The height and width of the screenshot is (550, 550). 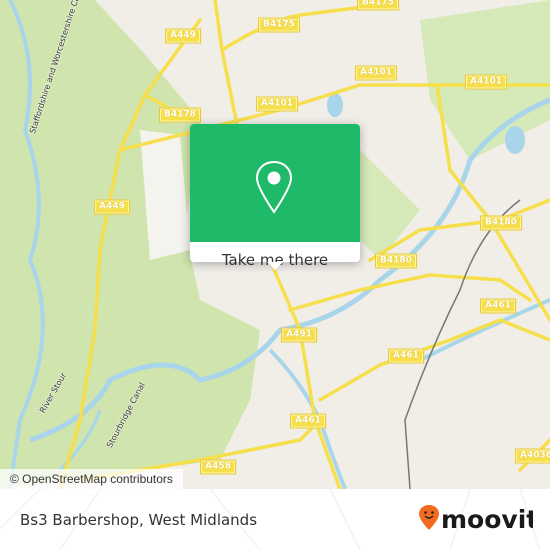 I want to click on popup-header, so click(x=275, y=183).